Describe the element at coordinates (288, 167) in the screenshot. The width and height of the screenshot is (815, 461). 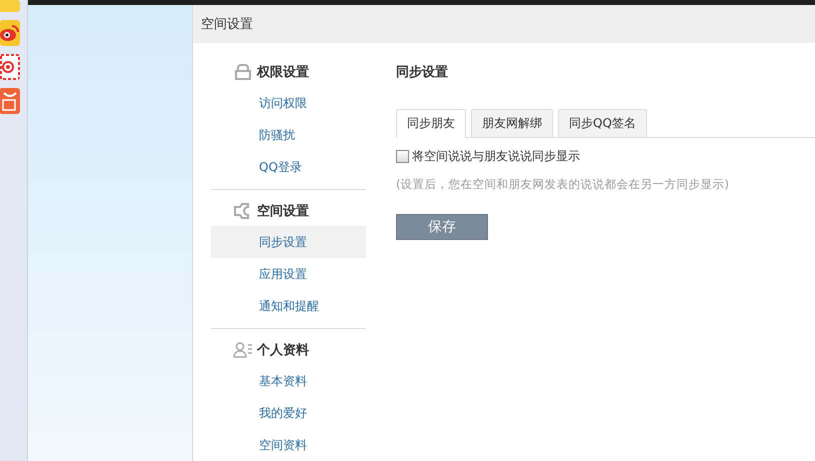
I see `sidebar-item: QQ登录` at that location.